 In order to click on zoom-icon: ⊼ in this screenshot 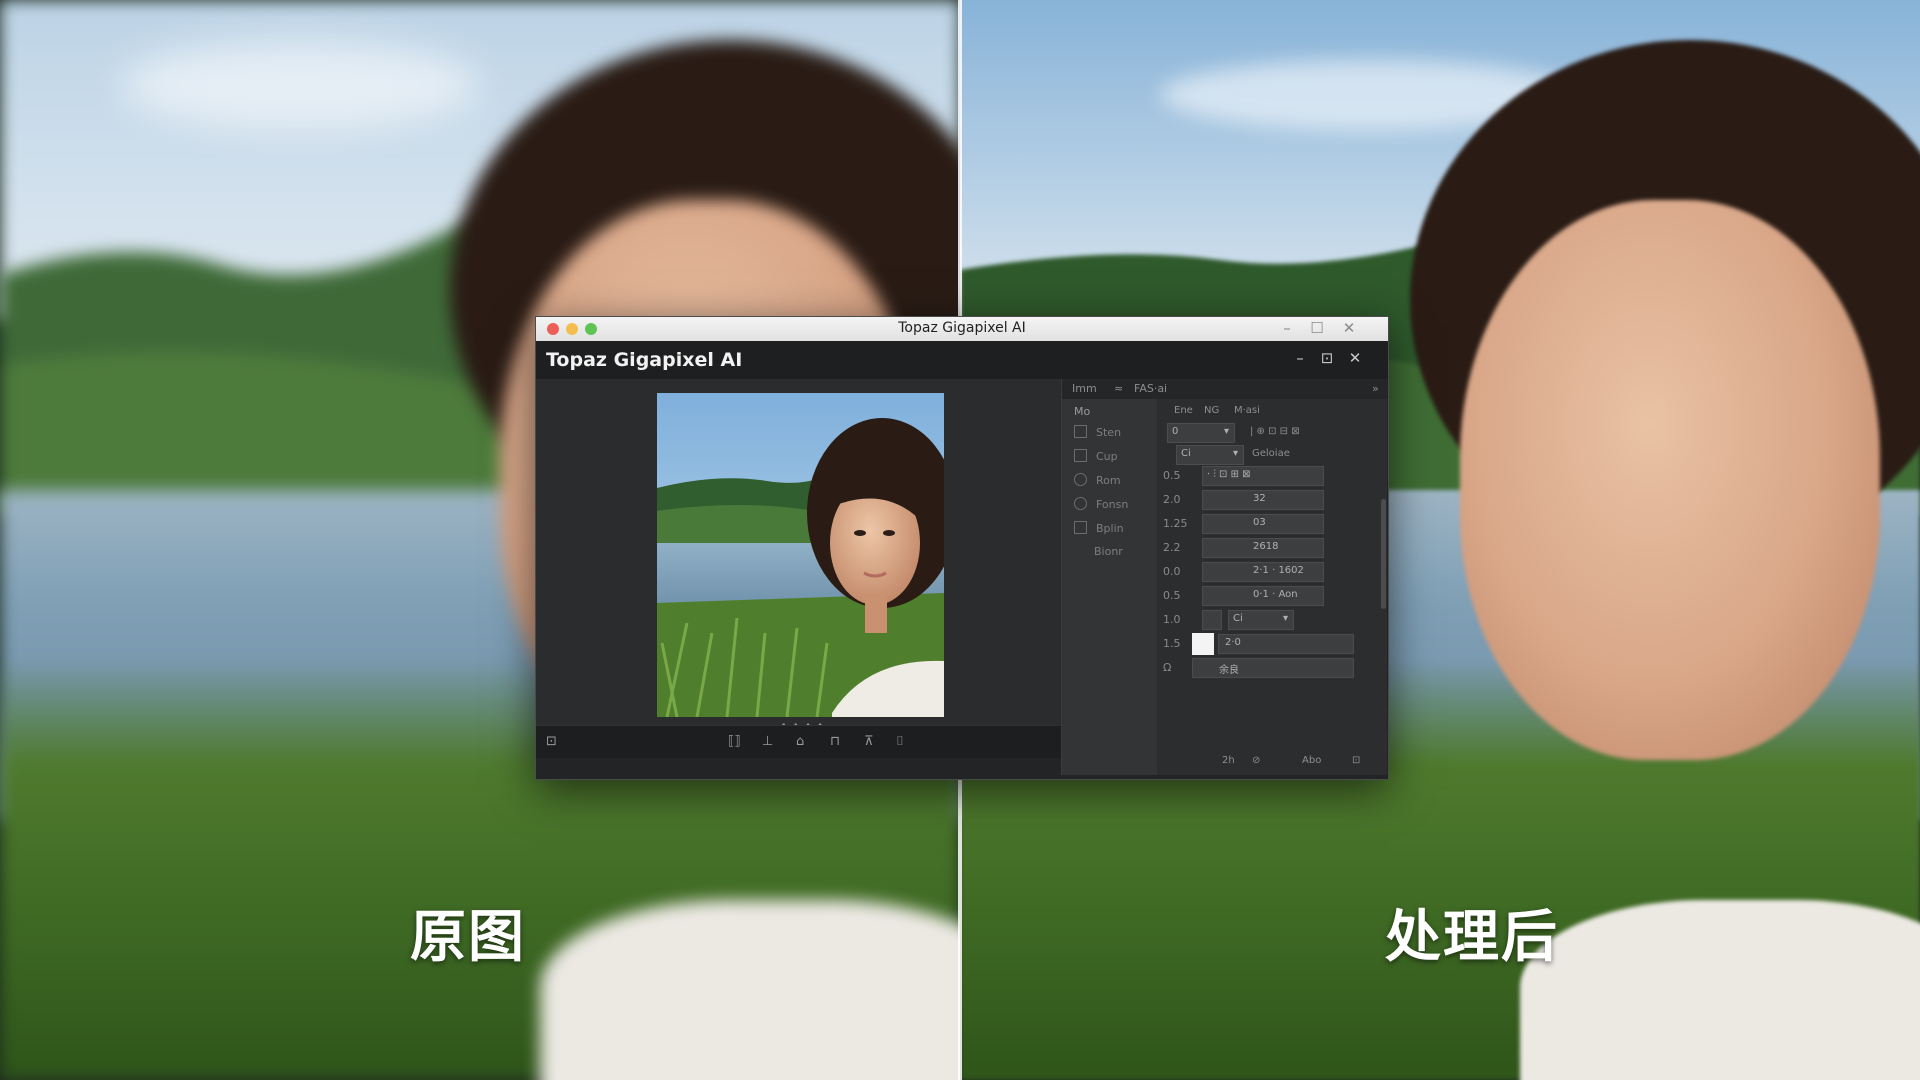, I will do `click(869, 741)`.